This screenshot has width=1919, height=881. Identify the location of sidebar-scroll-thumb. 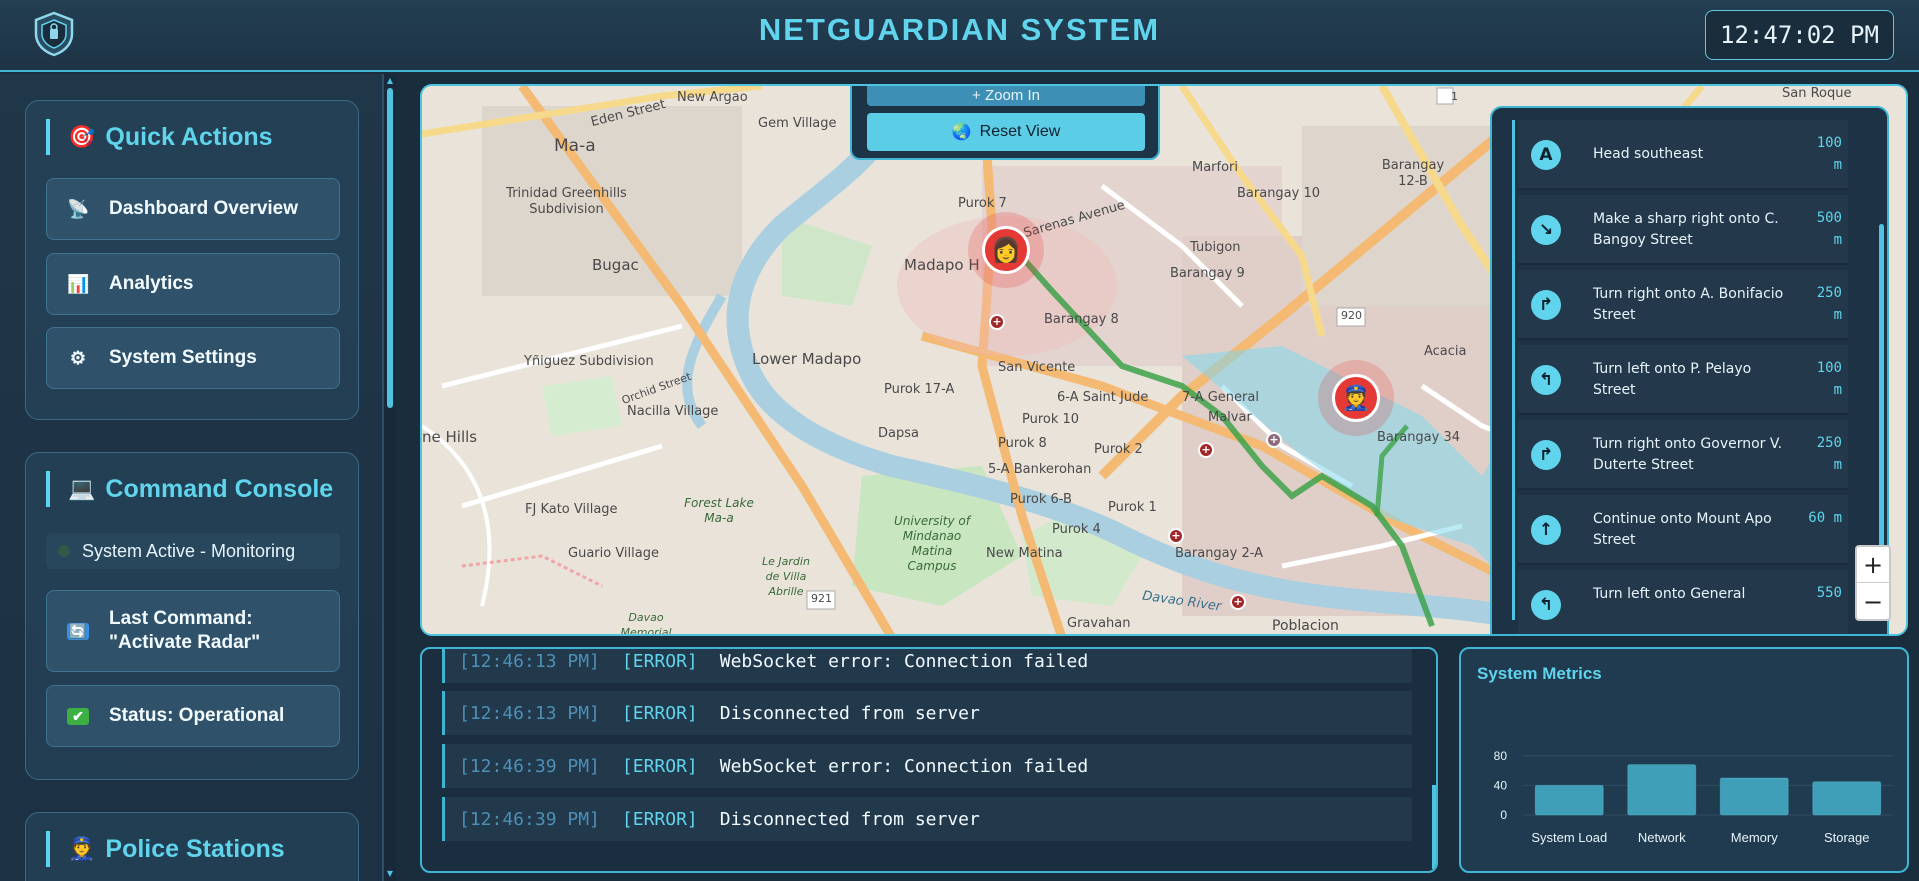
(390, 248).